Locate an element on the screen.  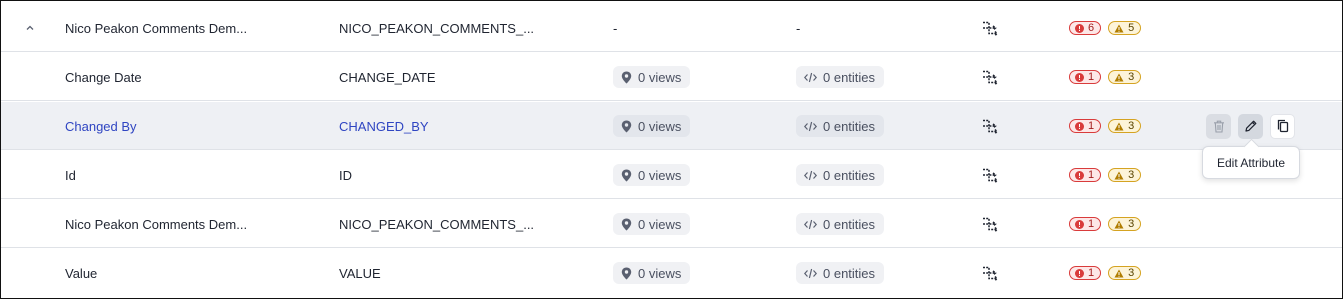
pencil-icon is located at coordinates (1250, 126).